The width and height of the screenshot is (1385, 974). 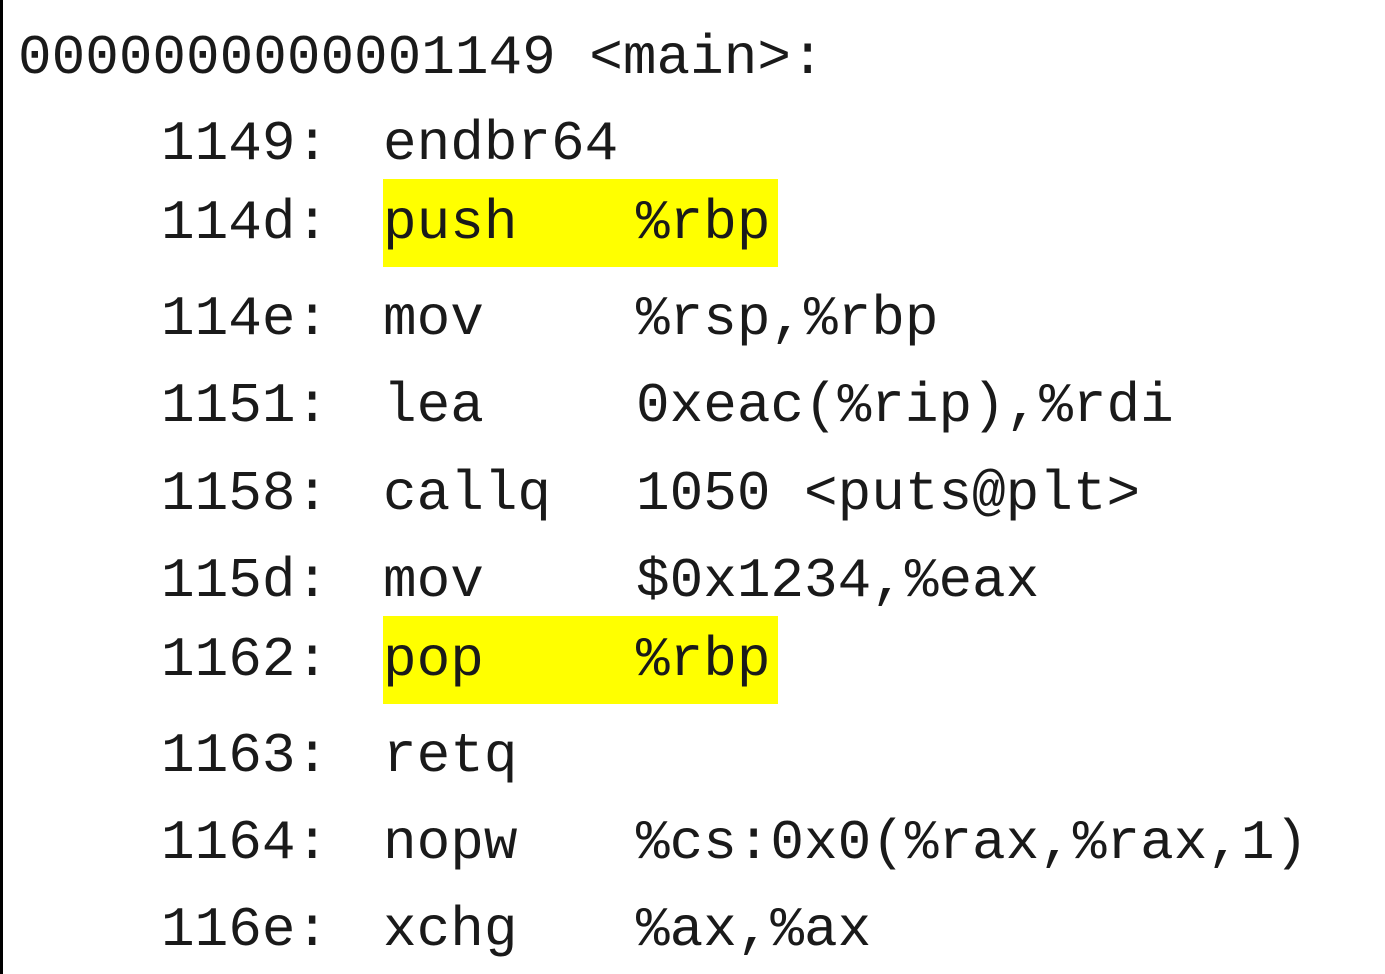 I want to click on instruction-address: 1164:, so click(x=245, y=843).